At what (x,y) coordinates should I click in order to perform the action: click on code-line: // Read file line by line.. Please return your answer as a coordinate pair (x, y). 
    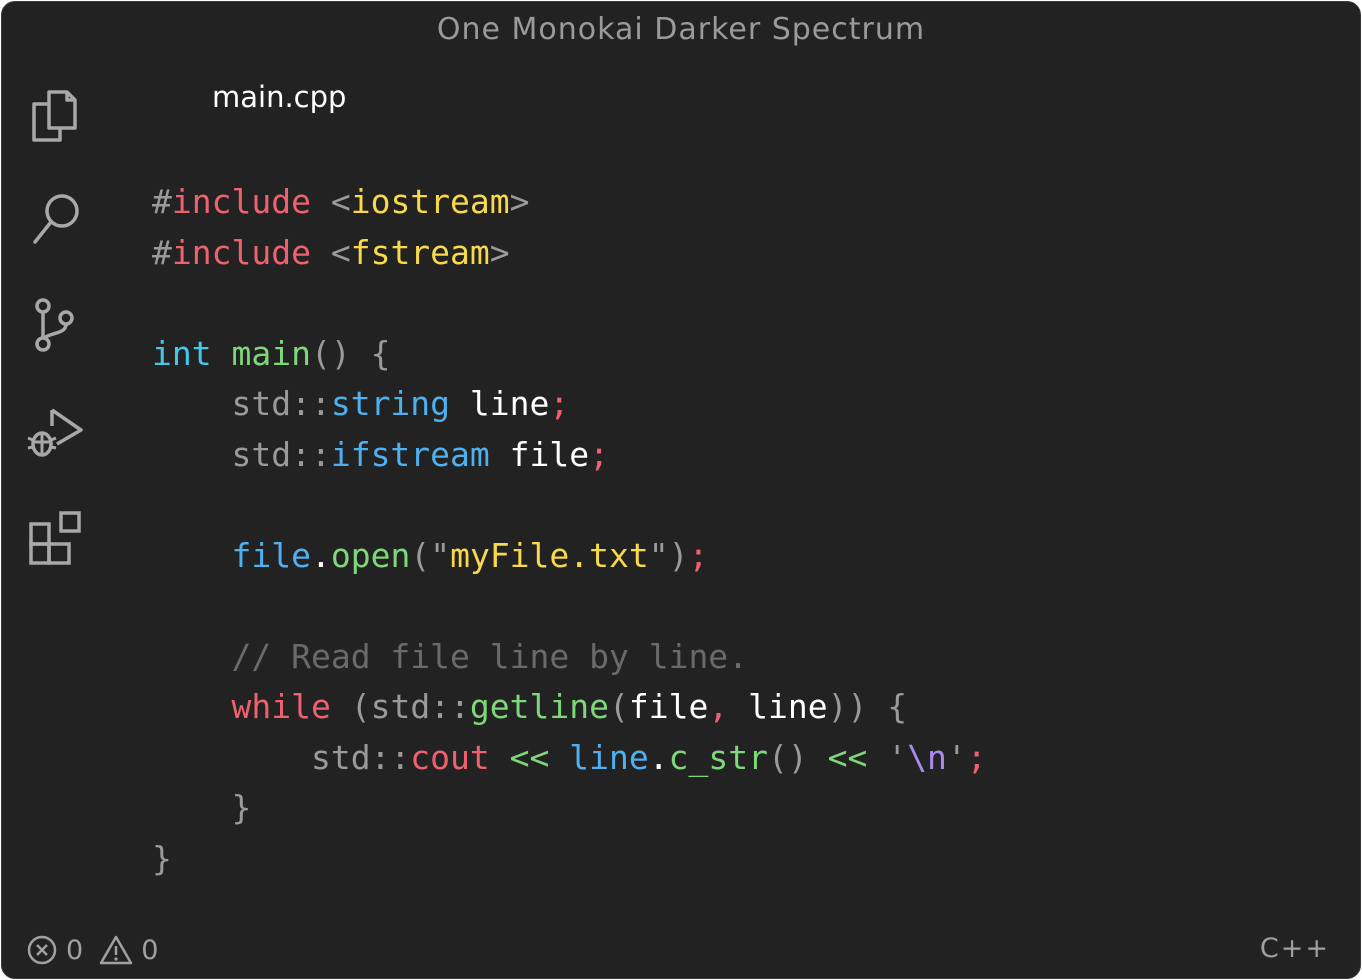
    Looking at the image, I should click on (569, 657).